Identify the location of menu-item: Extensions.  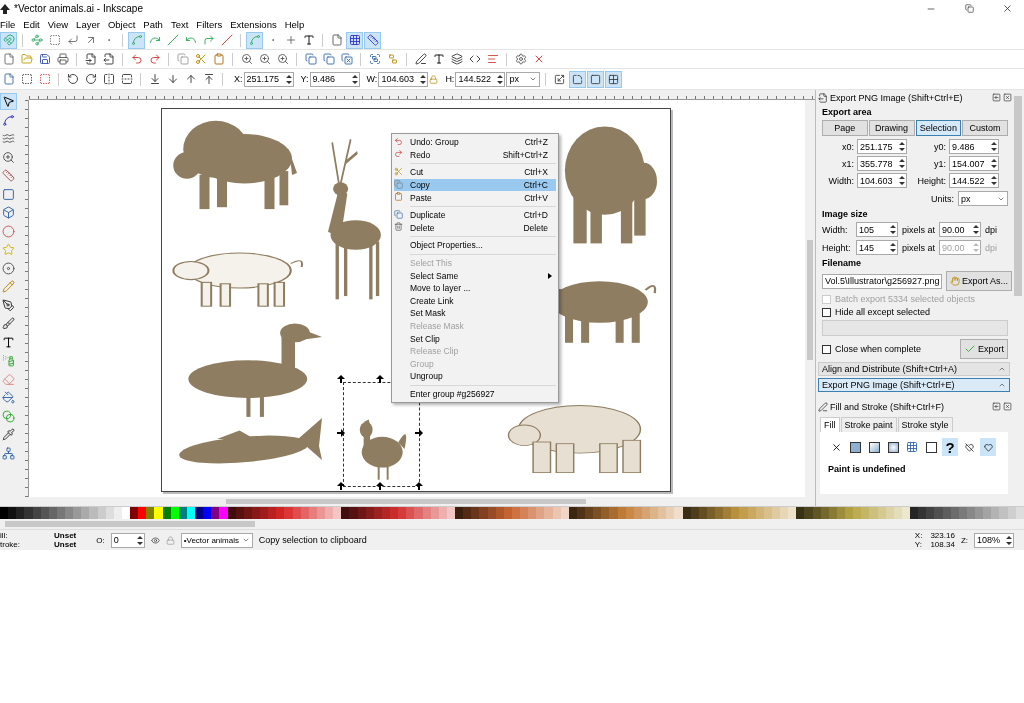
(255, 24).